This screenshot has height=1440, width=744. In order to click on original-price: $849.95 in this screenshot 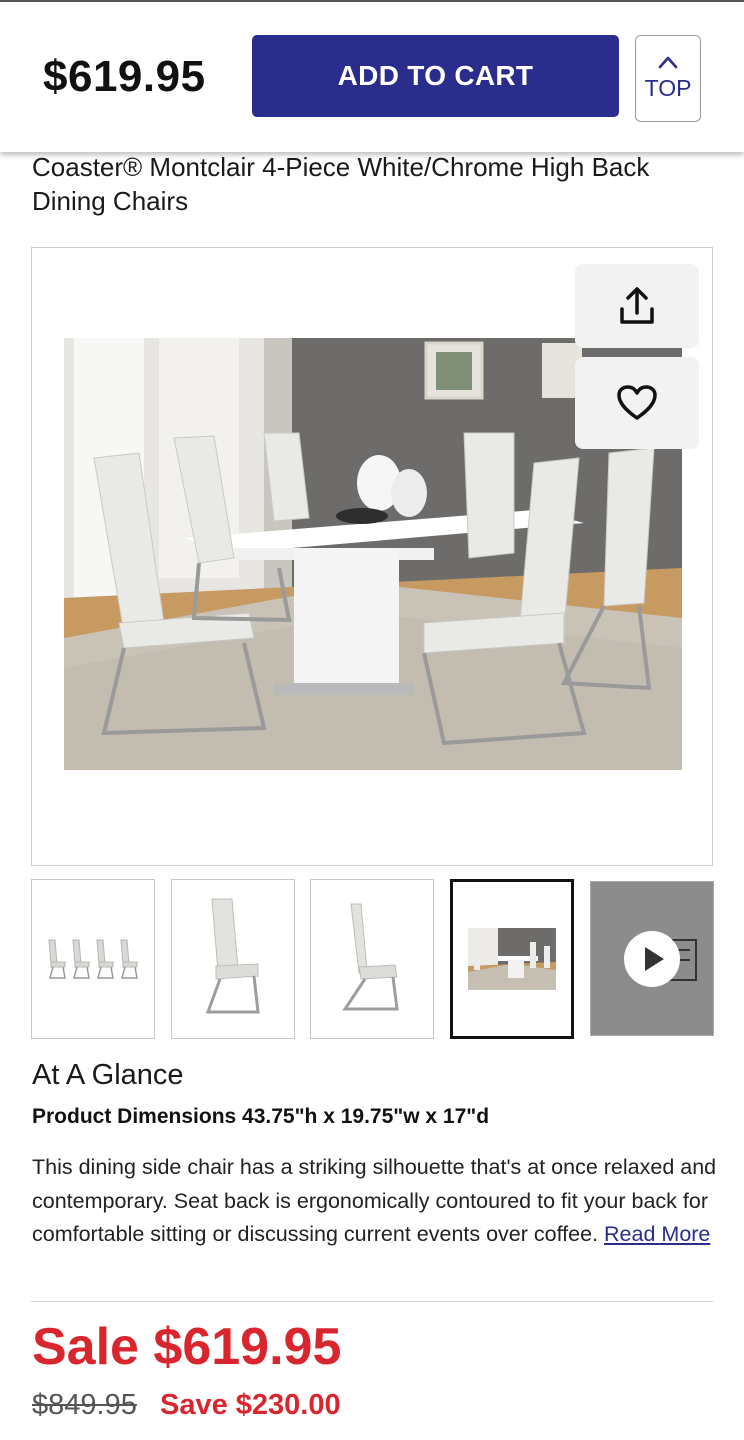, I will do `click(84, 1405)`.